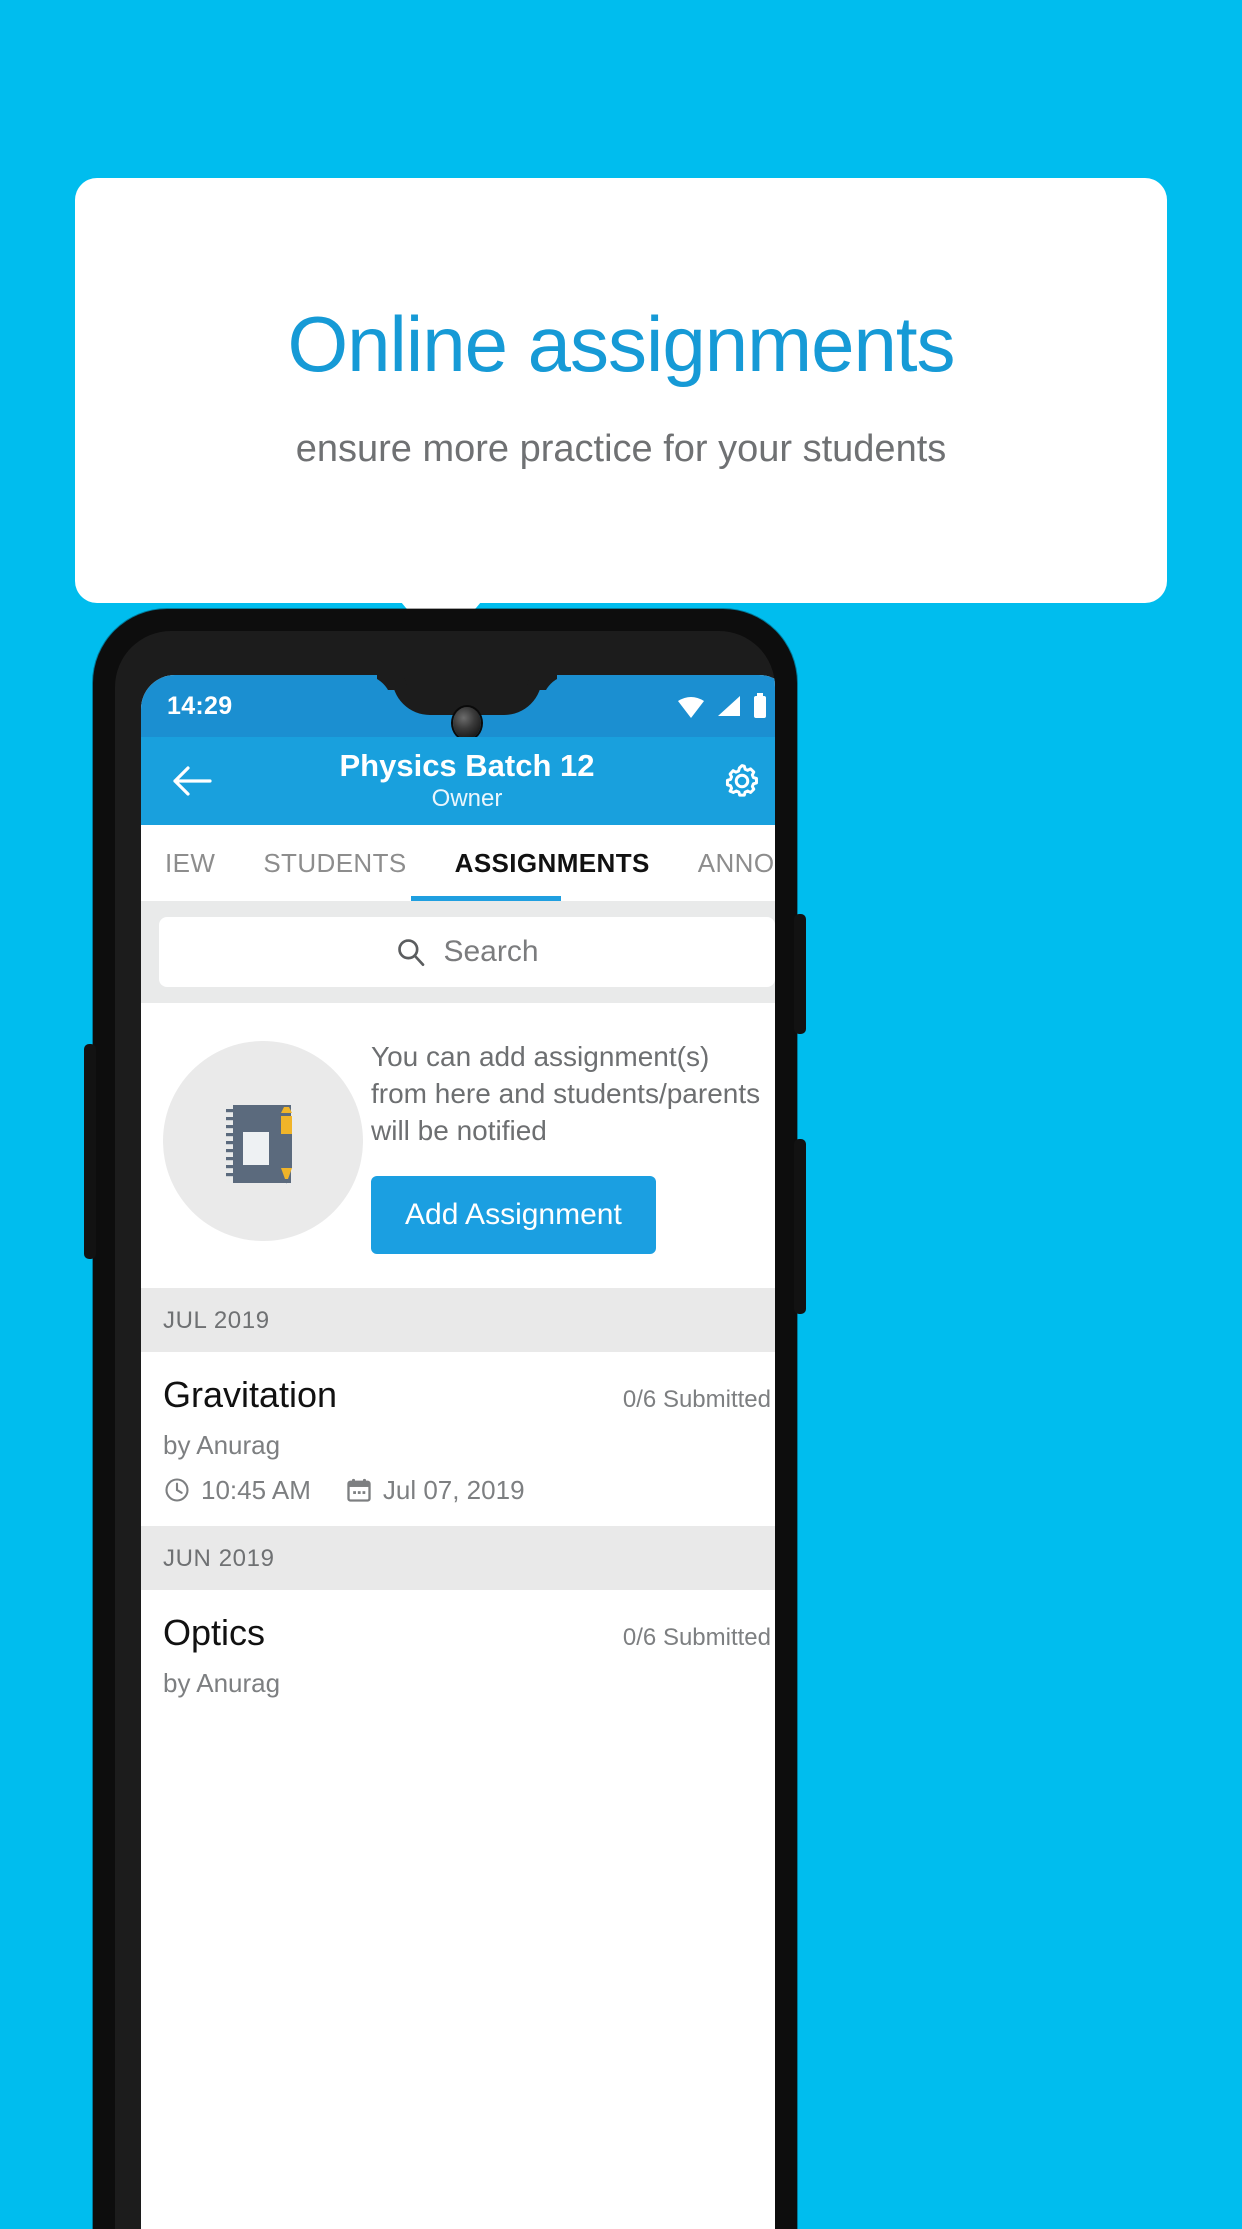  I want to click on tab-overview: IEW, so click(190, 863).